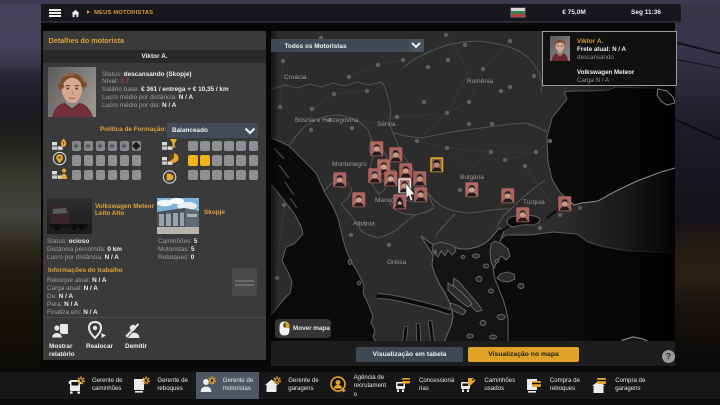 The image size is (720, 405). What do you see at coordinates (534, 202) in the screenshot?
I see `svg-text: Turquia` at bounding box center [534, 202].